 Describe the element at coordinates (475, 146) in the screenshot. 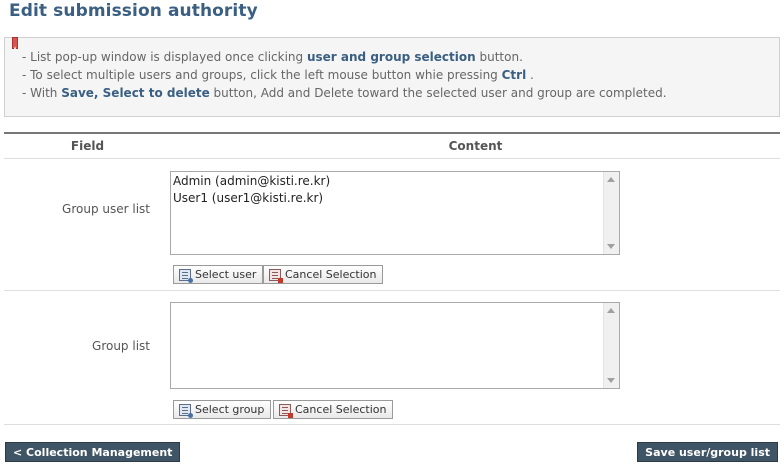

I see `header-content: Content` at that location.